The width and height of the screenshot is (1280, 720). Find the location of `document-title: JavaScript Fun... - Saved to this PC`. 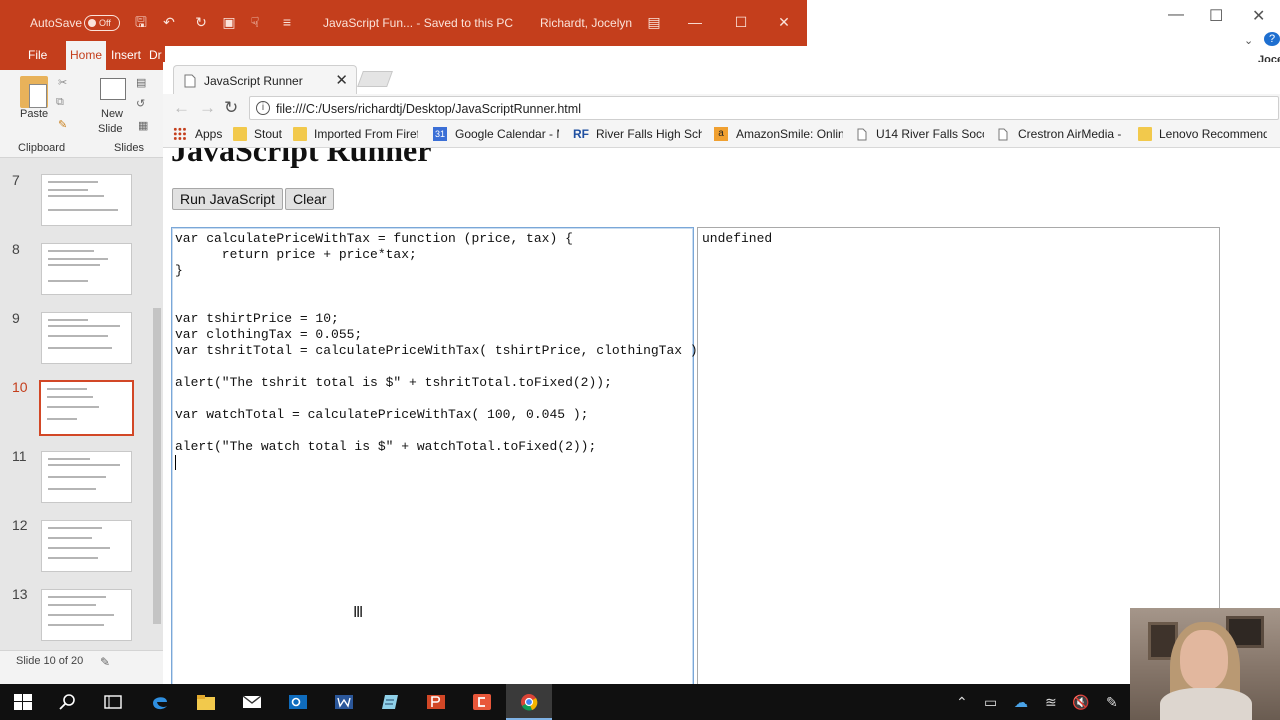

document-title: JavaScript Fun... - Saved to this PC is located at coordinates (418, 23).